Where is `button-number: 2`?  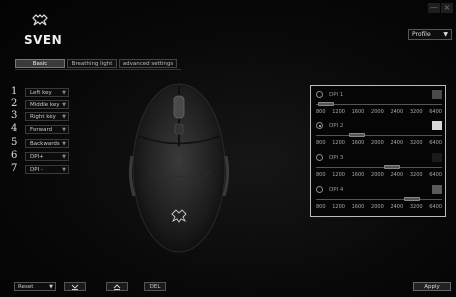 button-number: 2 is located at coordinates (14, 103).